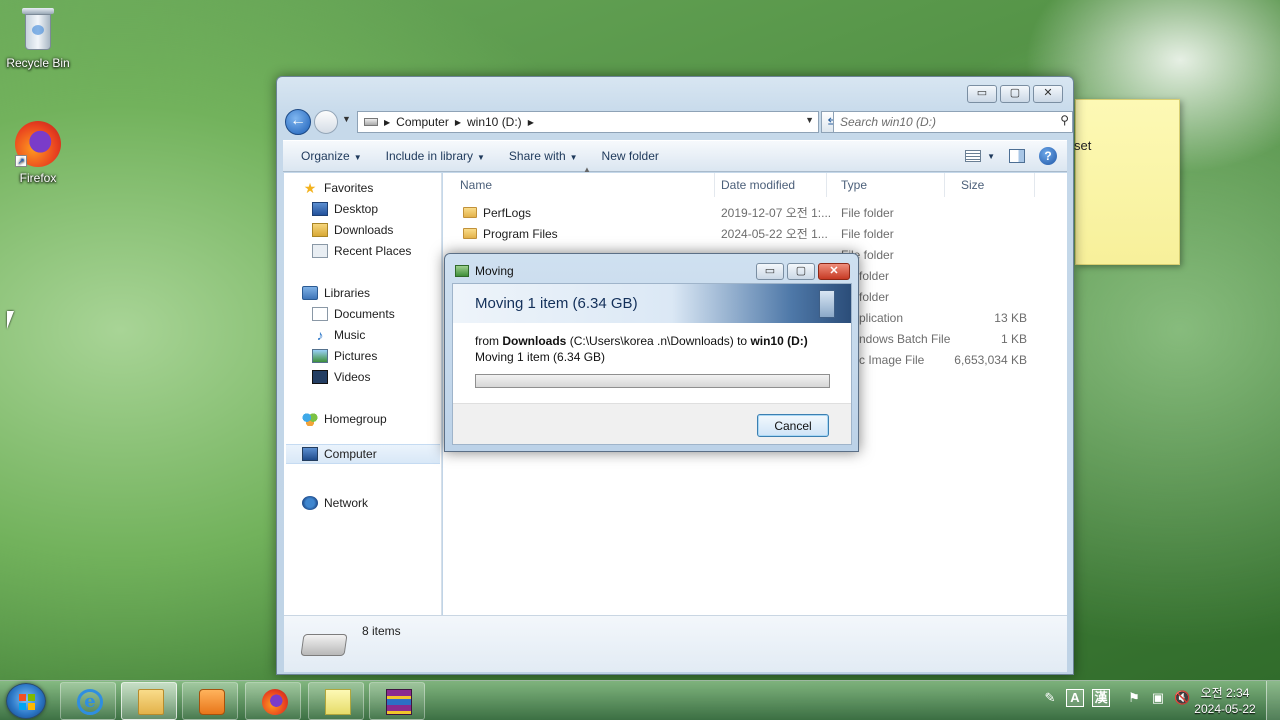  What do you see at coordinates (1017, 156) in the screenshot?
I see `preview-pane-icon` at bounding box center [1017, 156].